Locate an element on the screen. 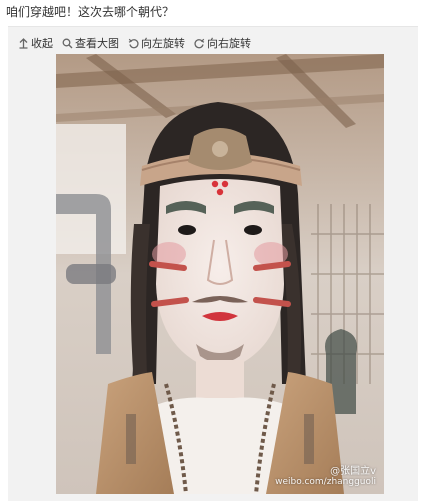 Image resolution: width=421 pixels, height=501 pixels. rotate-right-label: 向右旋转 is located at coordinates (229, 43).